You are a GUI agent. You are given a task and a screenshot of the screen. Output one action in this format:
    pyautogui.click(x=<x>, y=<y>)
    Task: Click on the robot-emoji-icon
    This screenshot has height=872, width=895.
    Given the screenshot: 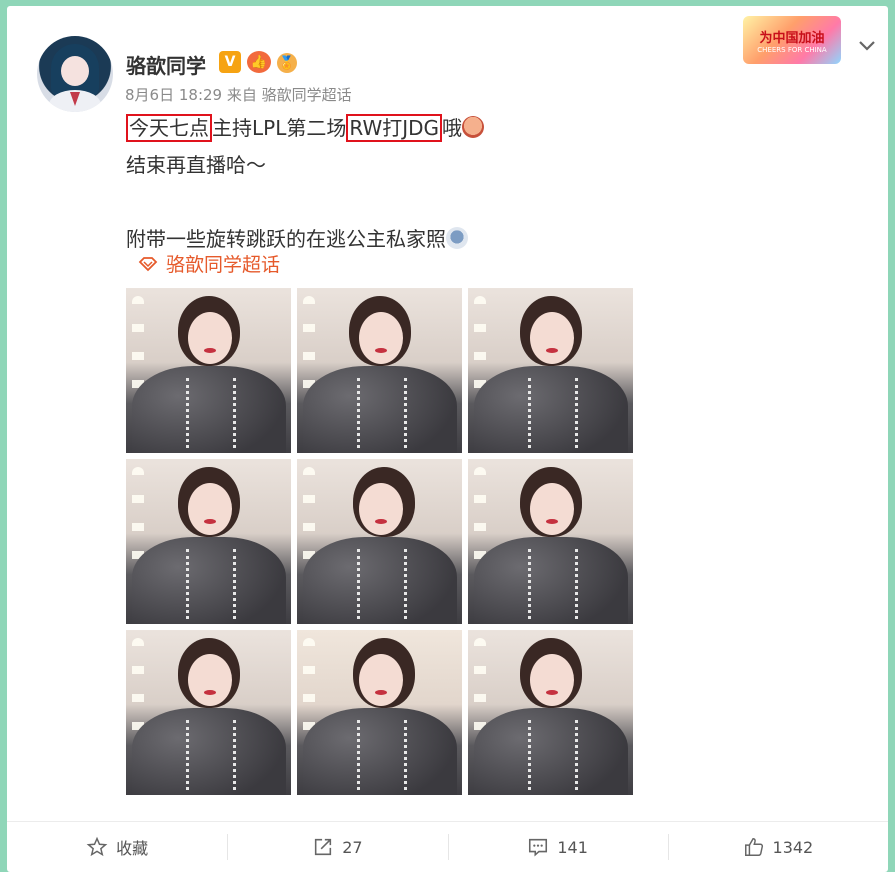 What is the action you would take?
    pyautogui.click(x=457, y=238)
    